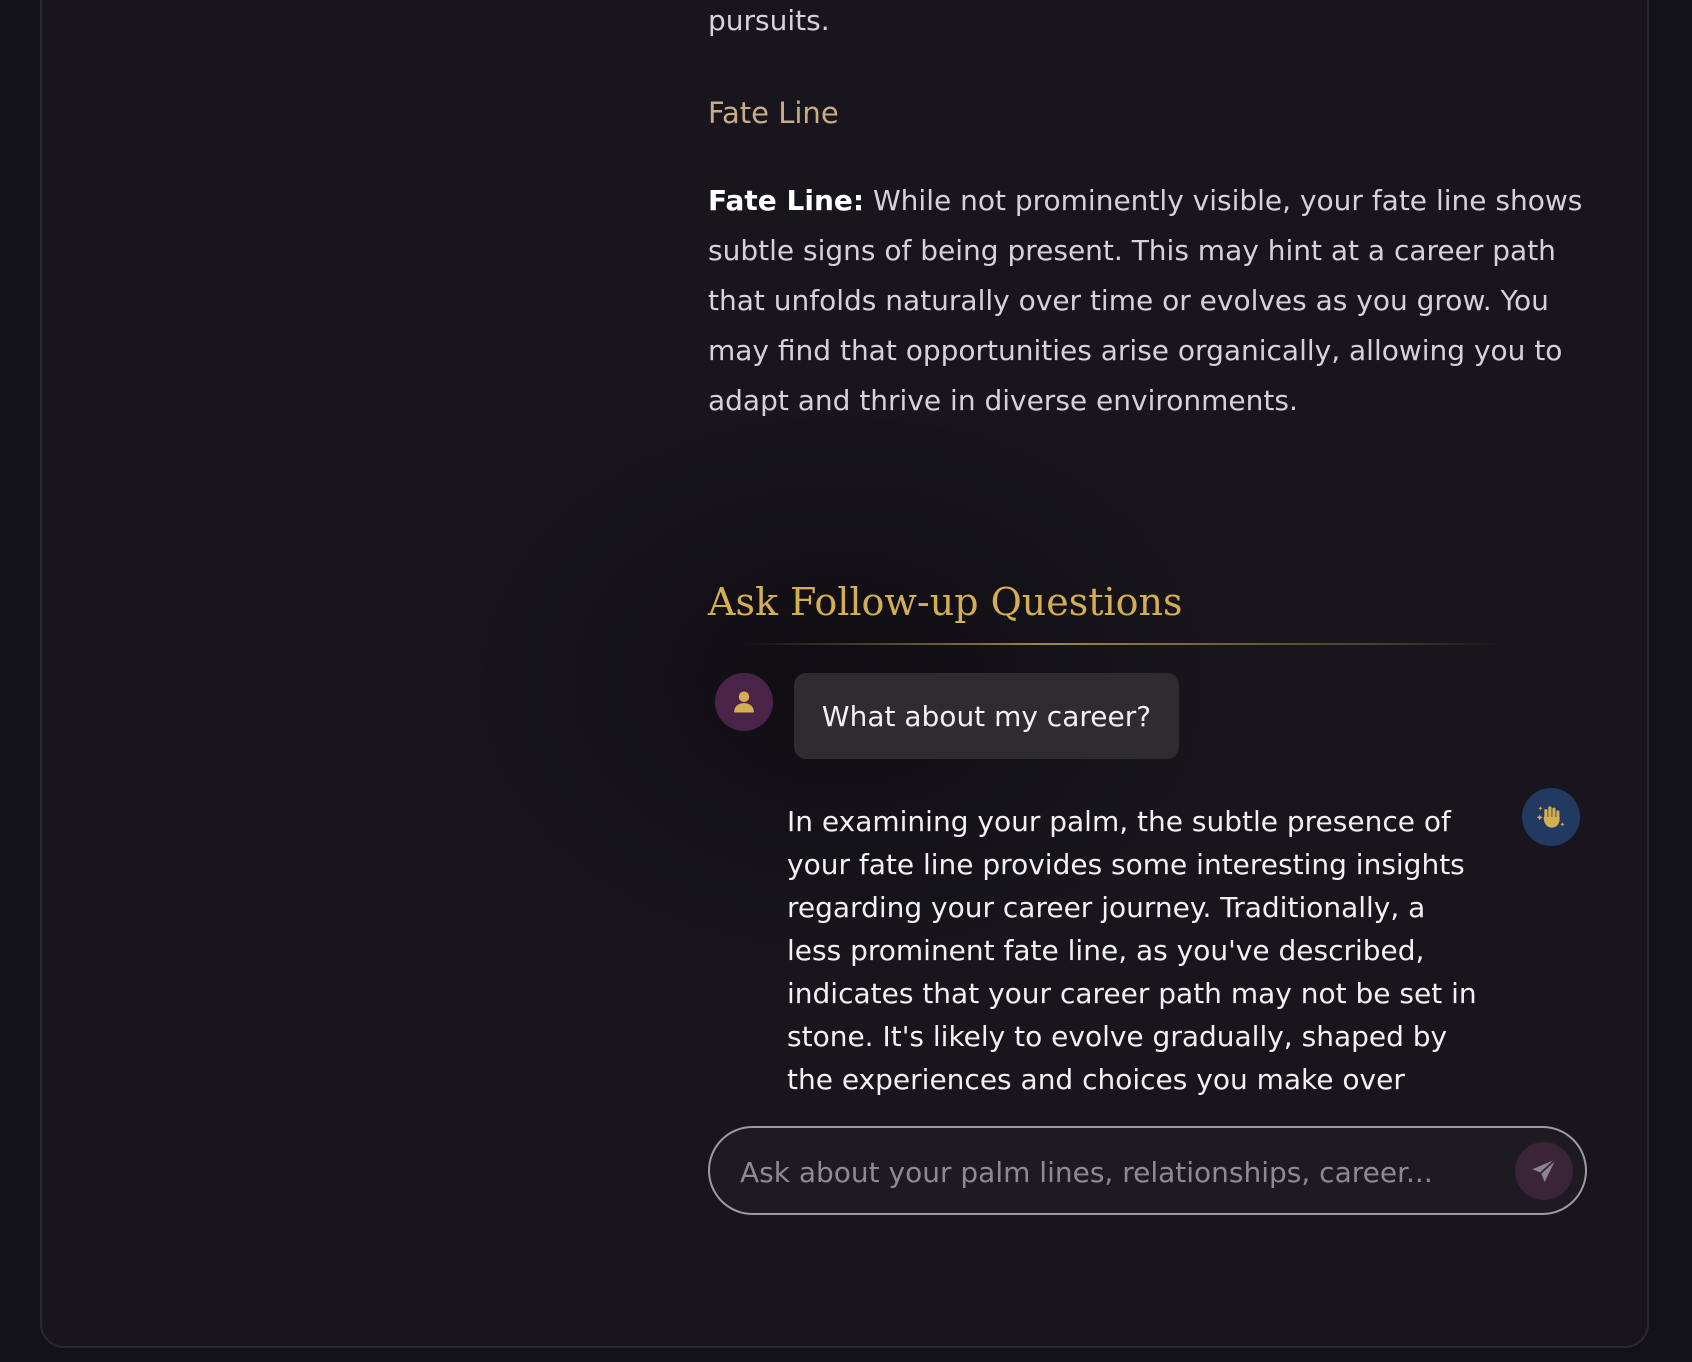 The image size is (1692, 1362). I want to click on section-paragraph-label: Fate Line:, so click(786, 200).